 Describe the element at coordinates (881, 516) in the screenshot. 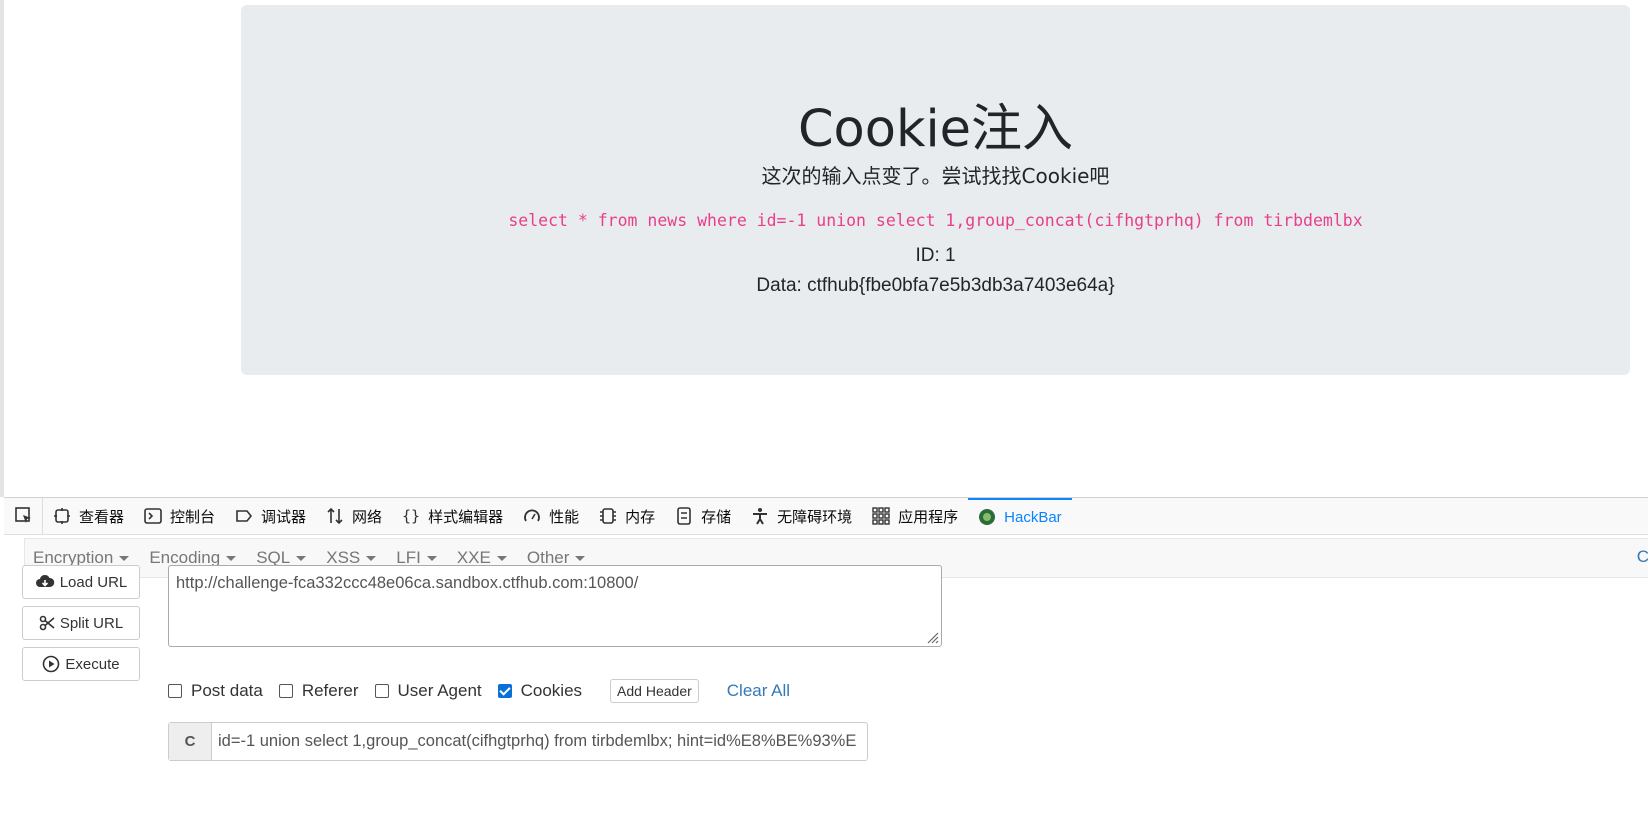

I see `application-icon` at that location.